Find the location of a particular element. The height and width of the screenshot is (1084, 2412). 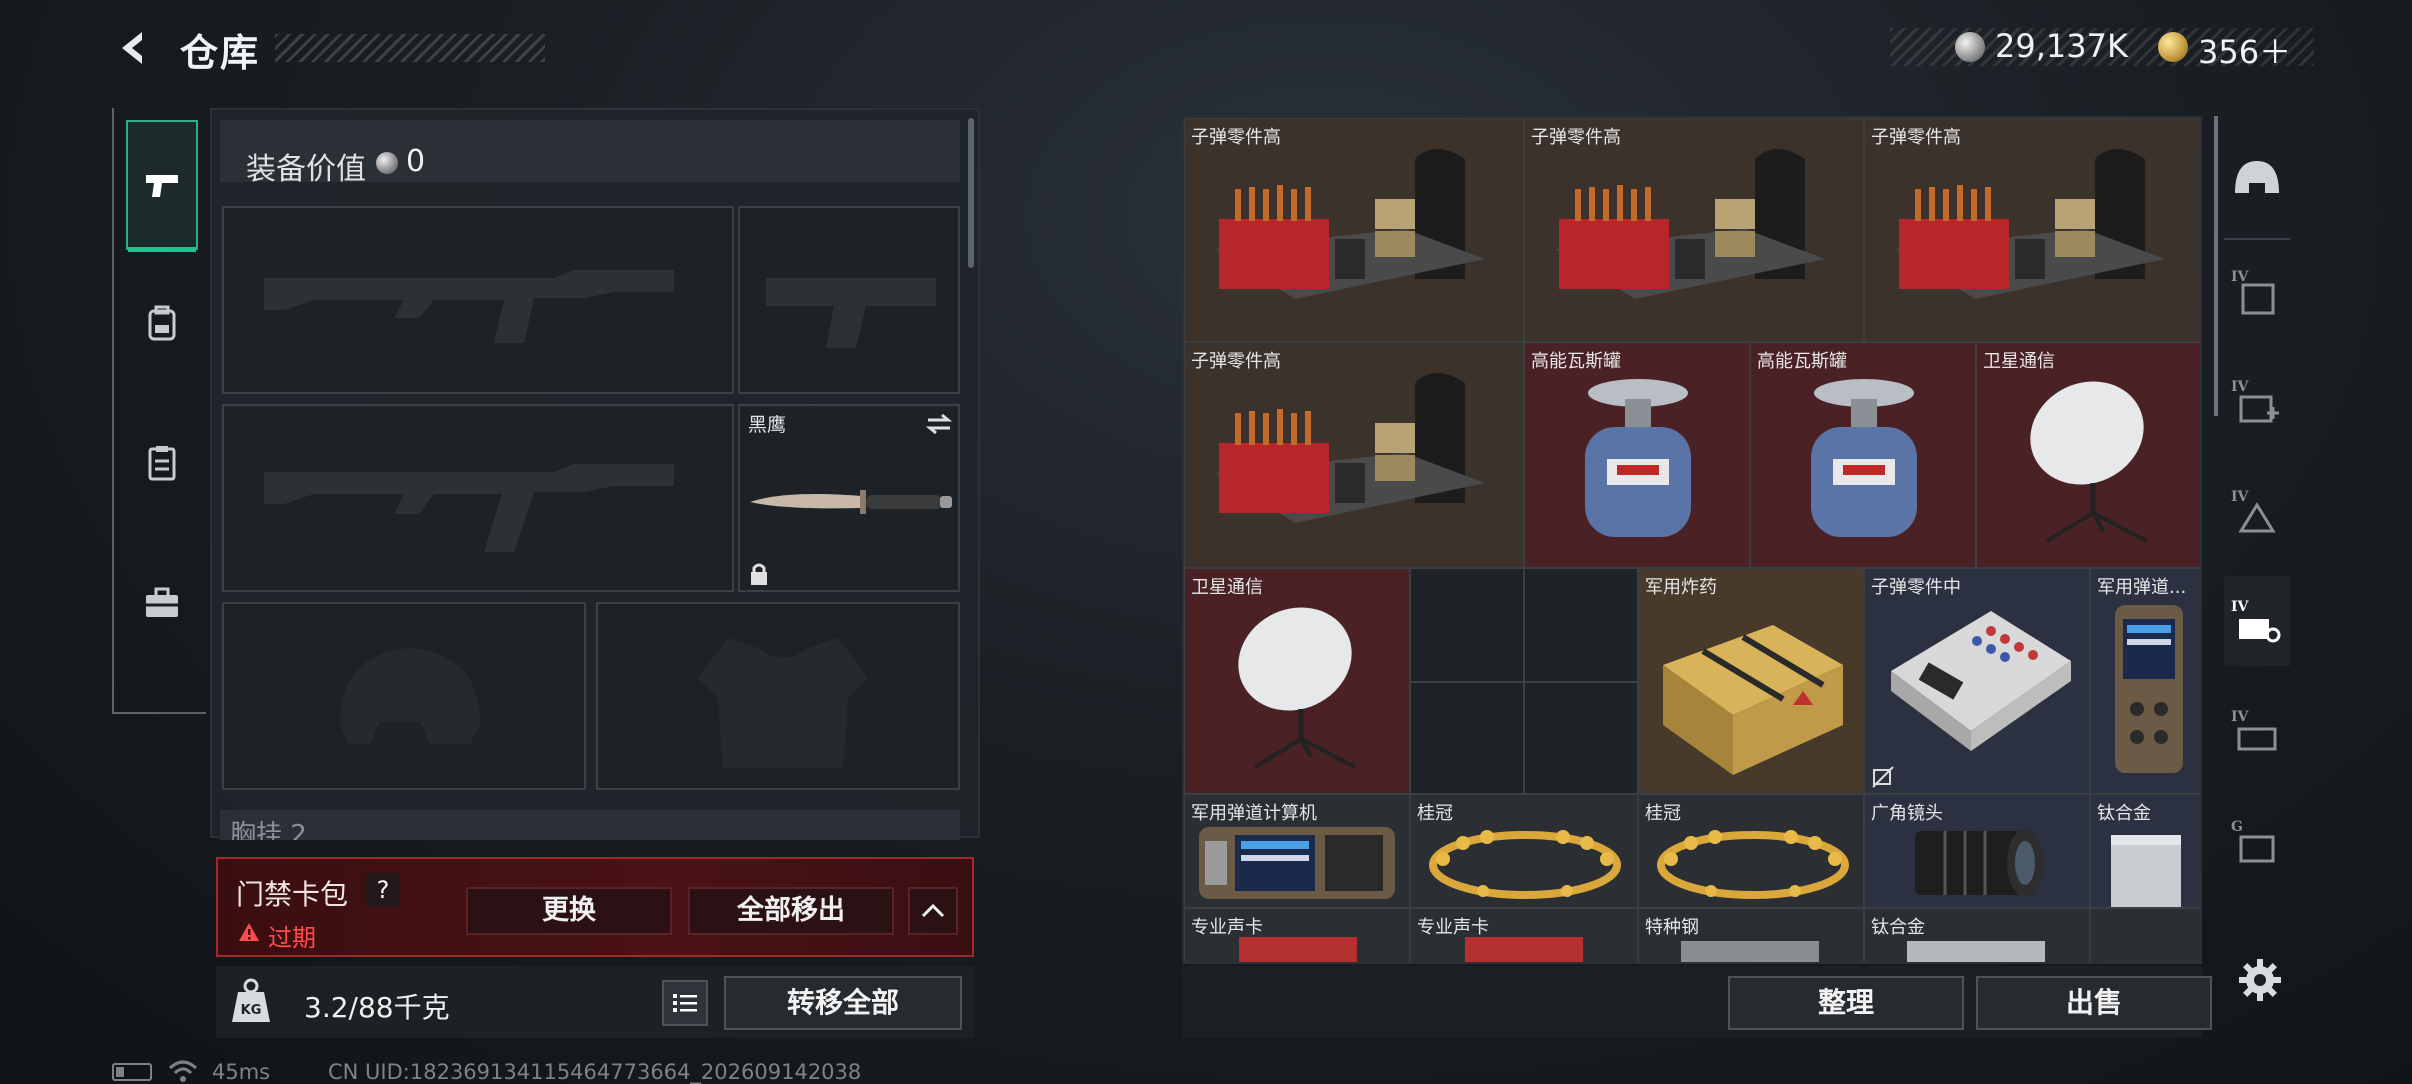

rifle-silhouette-icon is located at coordinates (469, 306).